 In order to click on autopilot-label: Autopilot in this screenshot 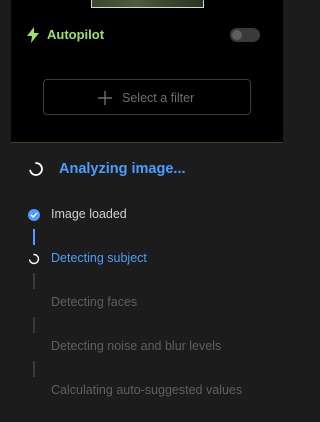, I will do `click(76, 34)`.